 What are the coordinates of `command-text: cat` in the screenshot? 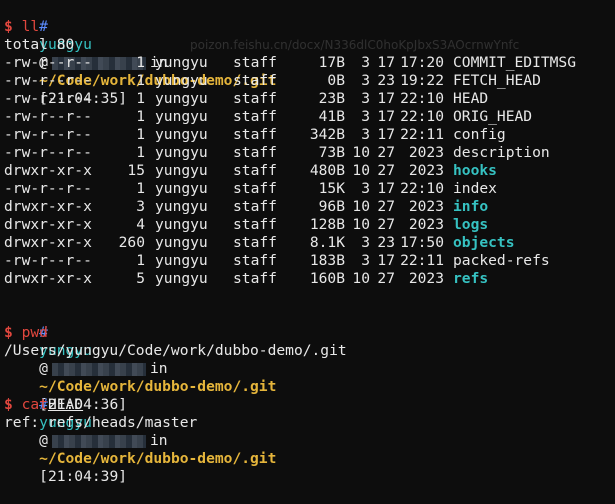 It's located at (34, 404).